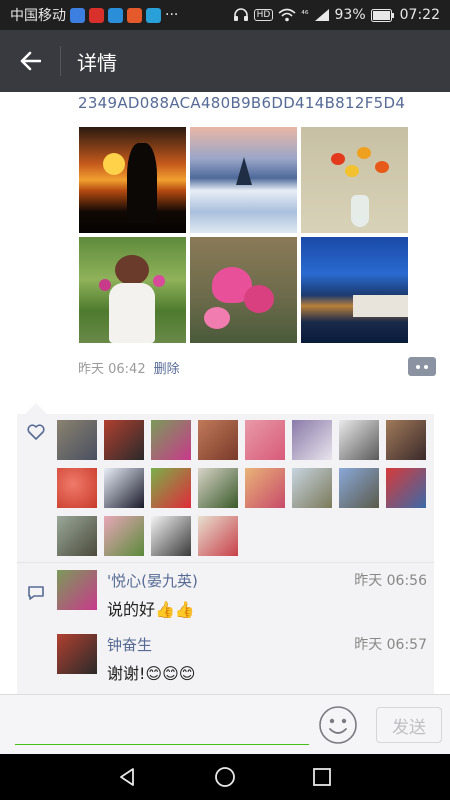 This screenshot has width=450, height=800. I want to click on title-divider, so click(60, 61).